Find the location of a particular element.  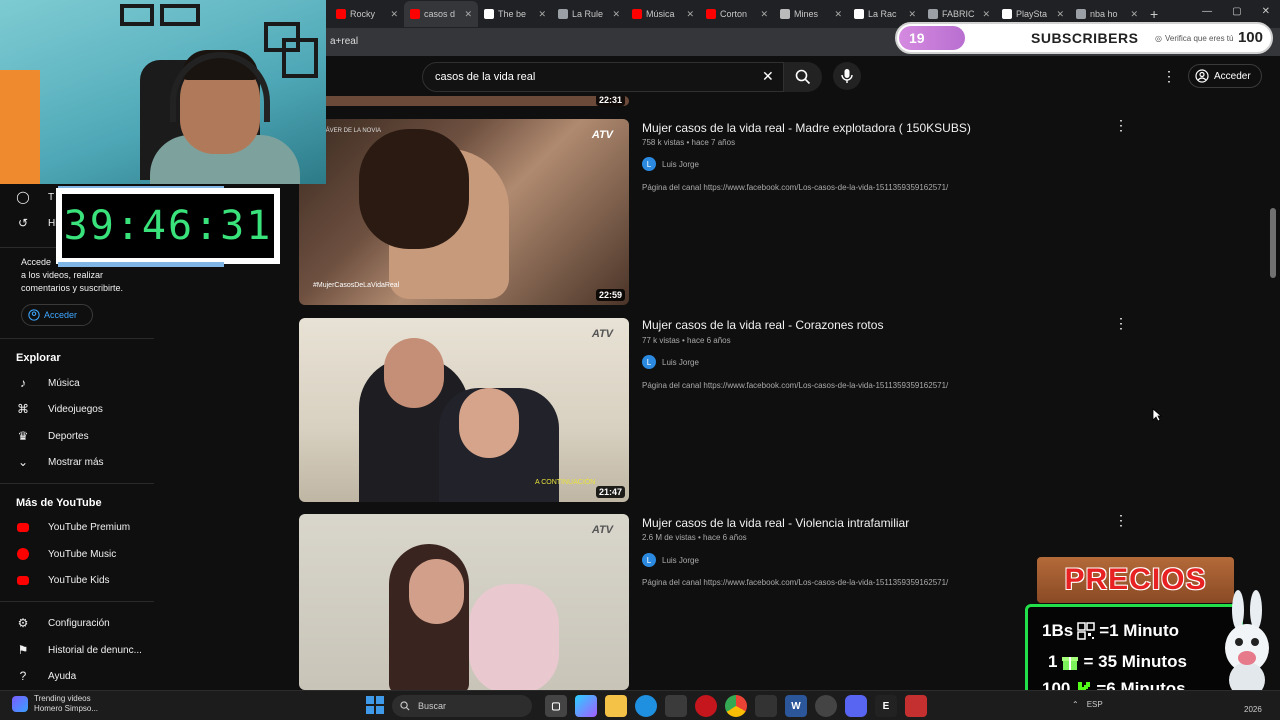

close-window-icon: ✕ is located at coordinates (1266, 11).